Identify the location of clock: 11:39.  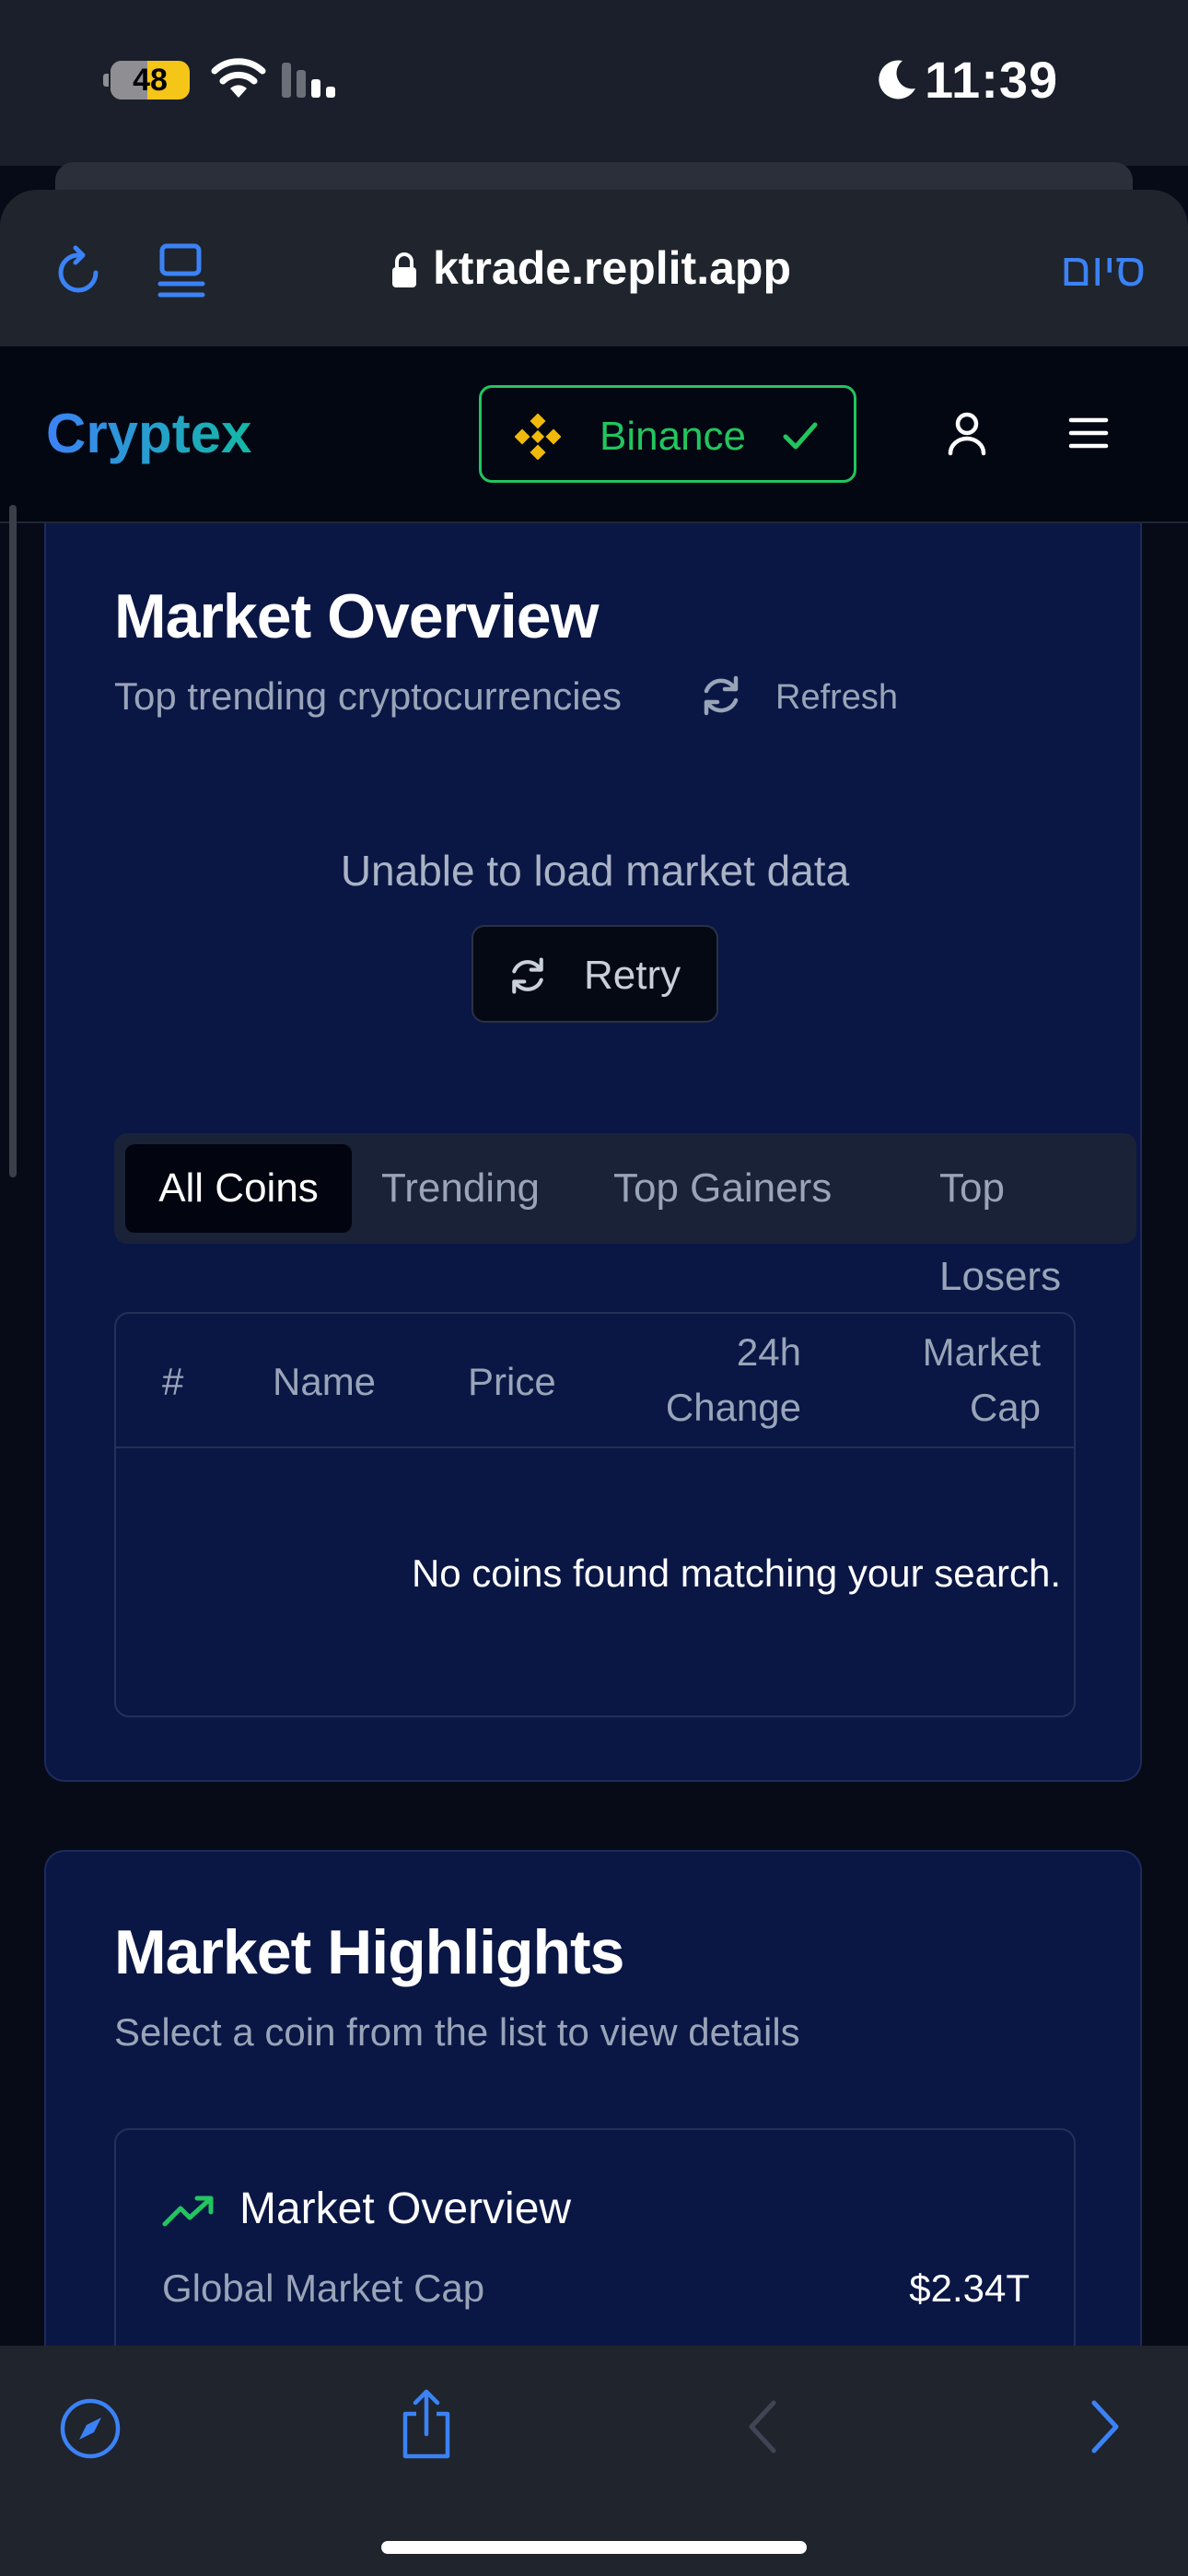
(992, 80).